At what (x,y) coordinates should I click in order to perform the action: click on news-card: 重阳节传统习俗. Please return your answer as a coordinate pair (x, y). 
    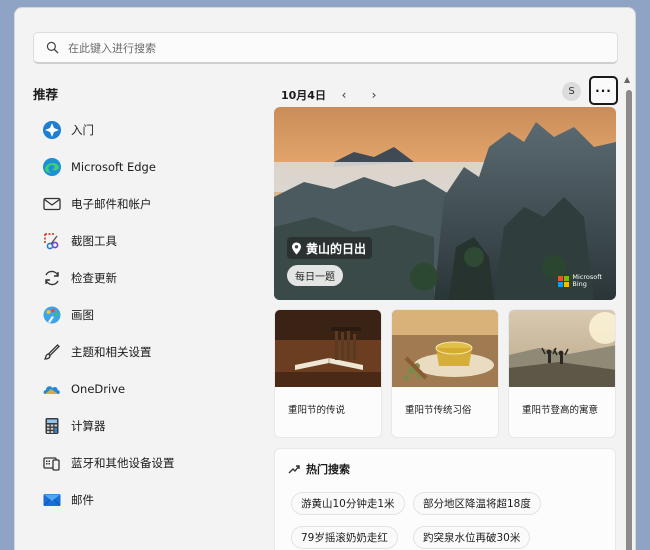
    Looking at the image, I should click on (445, 373).